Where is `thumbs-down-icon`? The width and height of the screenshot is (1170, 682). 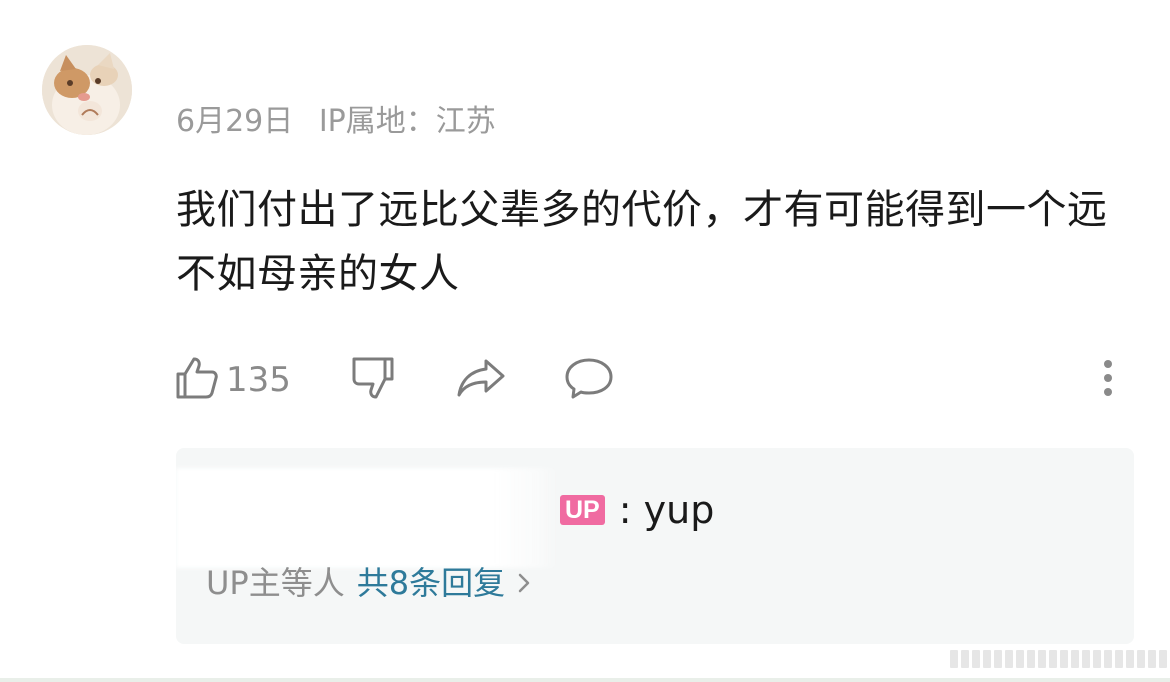
thumbs-down-icon is located at coordinates (373, 380).